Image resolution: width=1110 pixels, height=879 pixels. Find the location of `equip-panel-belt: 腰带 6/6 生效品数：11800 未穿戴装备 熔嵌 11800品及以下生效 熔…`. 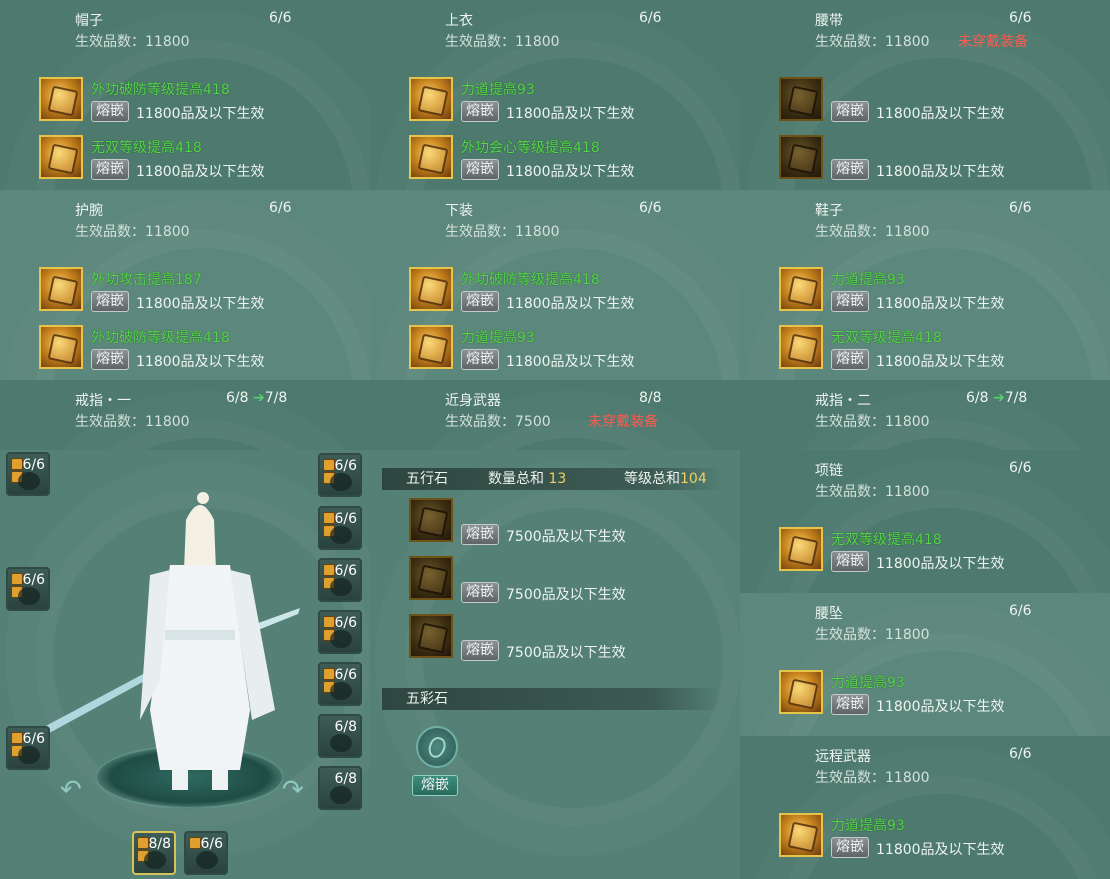

equip-panel-belt: 腰带 6/6 生效品数：11800 未穿戴装备 熔嵌 11800品及以下生效 熔… is located at coordinates (925, 95).